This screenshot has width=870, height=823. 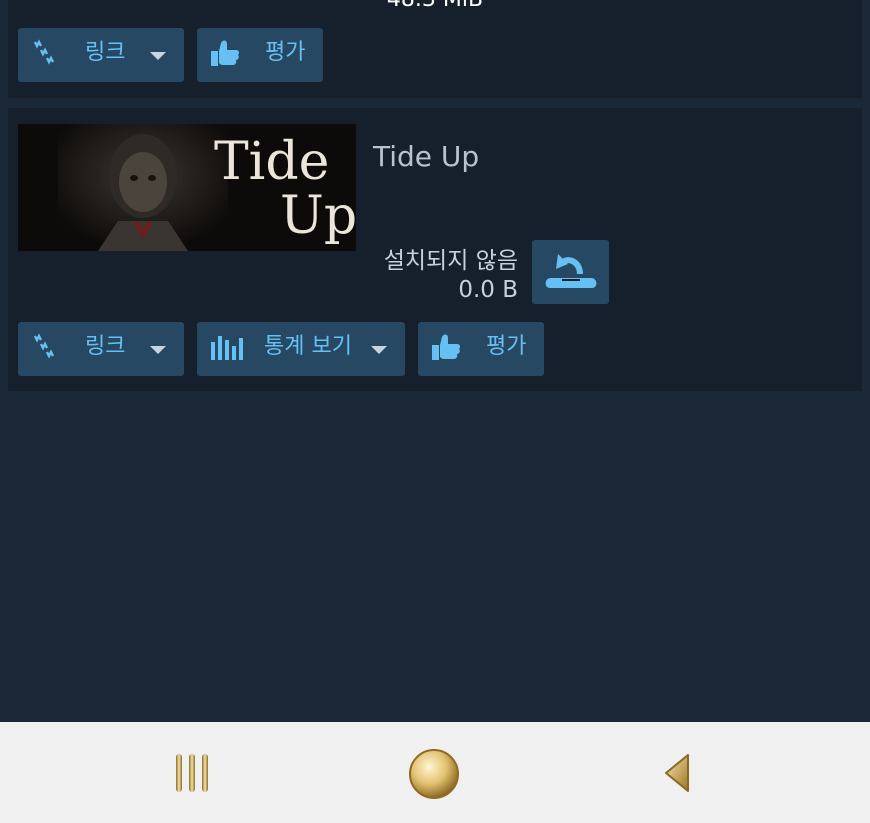 I want to click on game-thumbnail: Tide Up, so click(x=187, y=187).